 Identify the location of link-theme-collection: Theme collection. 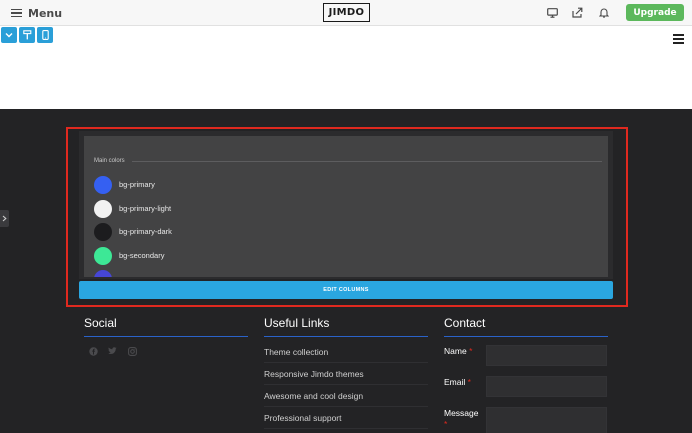
(346, 352).